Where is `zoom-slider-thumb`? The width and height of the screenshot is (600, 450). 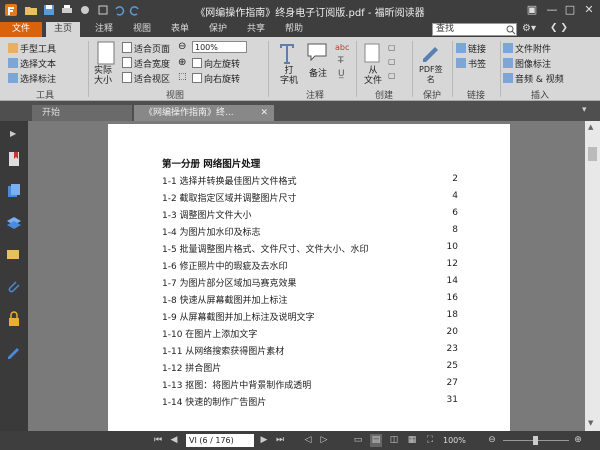 zoom-slider-thumb is located at coordinates (535, 440).